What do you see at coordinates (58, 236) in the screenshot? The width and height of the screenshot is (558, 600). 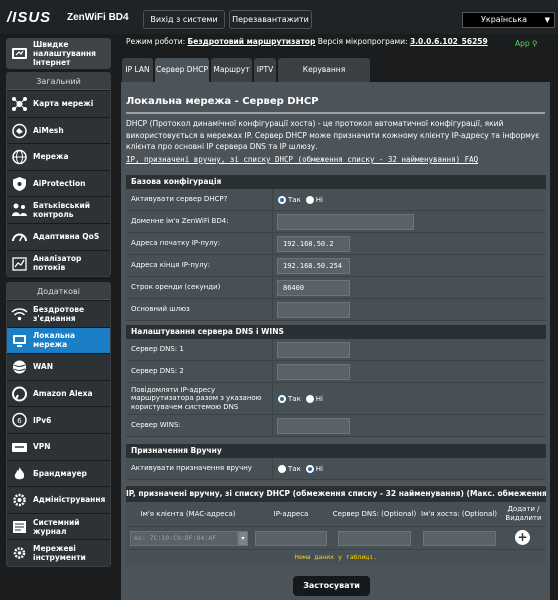 I see `sidebar-item-adaptive-qos: Адаптивна QoS` at bounding box center [58, 236].